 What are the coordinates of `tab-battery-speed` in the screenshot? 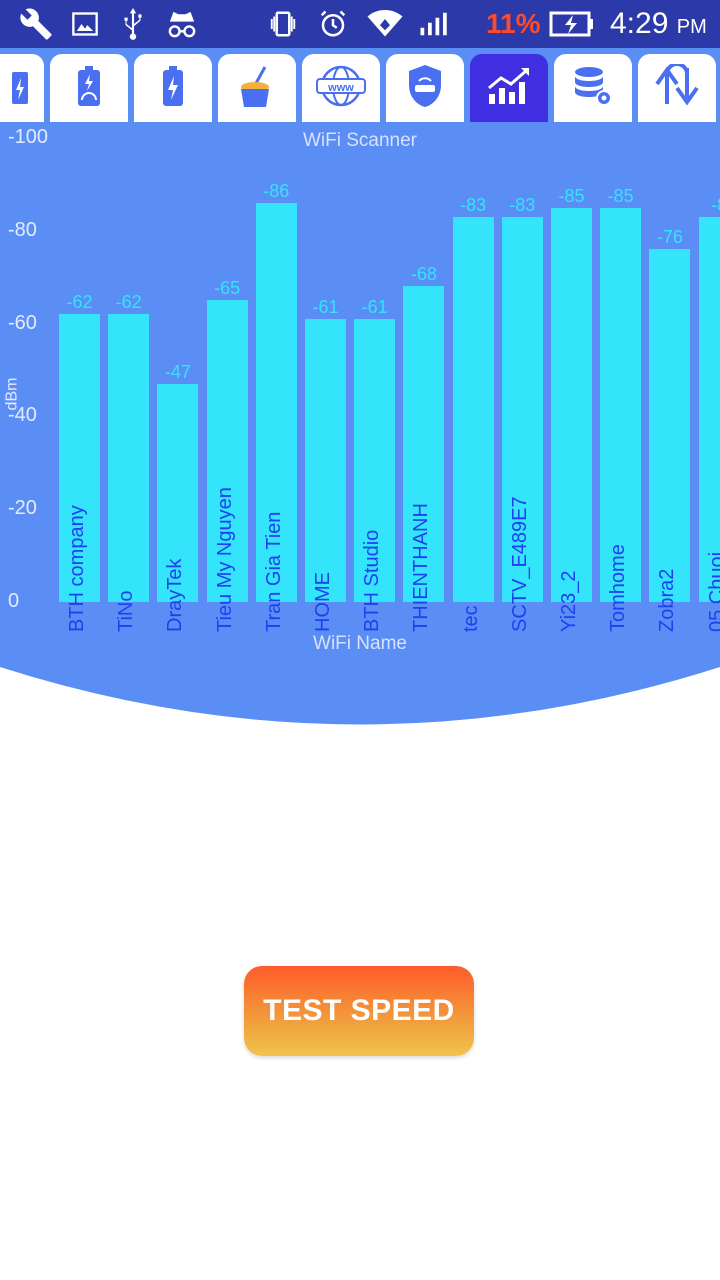 It's located at (89, 88).